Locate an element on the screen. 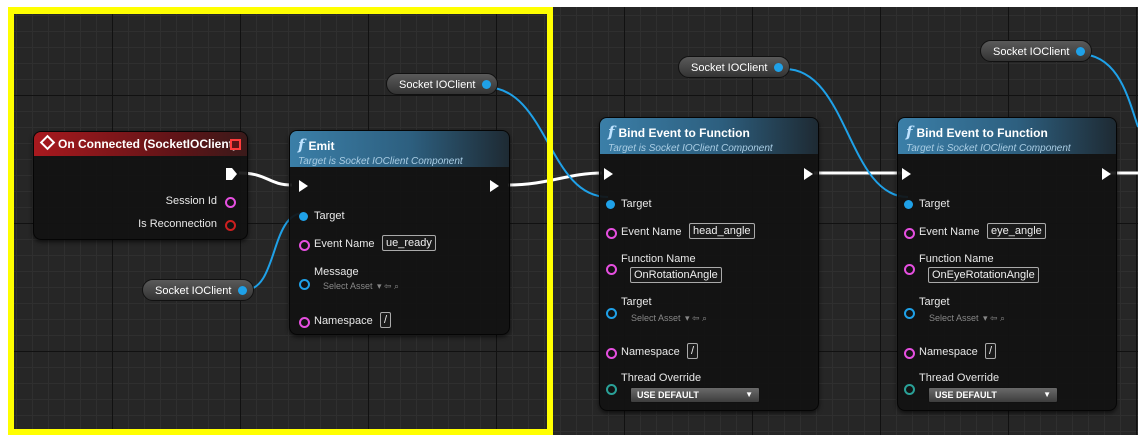 The height and width of the screenshot is (435, 1138). function-name-field: OnEyeRotationAngle is located at coordinates (983, 275).